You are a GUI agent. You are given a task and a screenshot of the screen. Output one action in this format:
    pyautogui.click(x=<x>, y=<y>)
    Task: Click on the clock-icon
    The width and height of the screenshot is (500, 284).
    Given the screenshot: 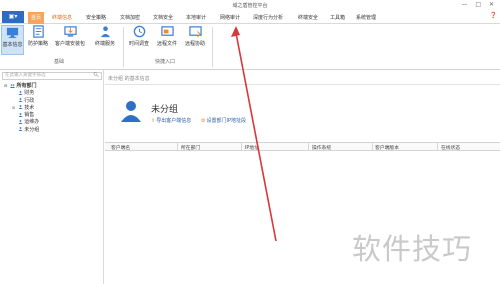 What is the action you would take?
    pyautogui.click(x=139, y=31)
    